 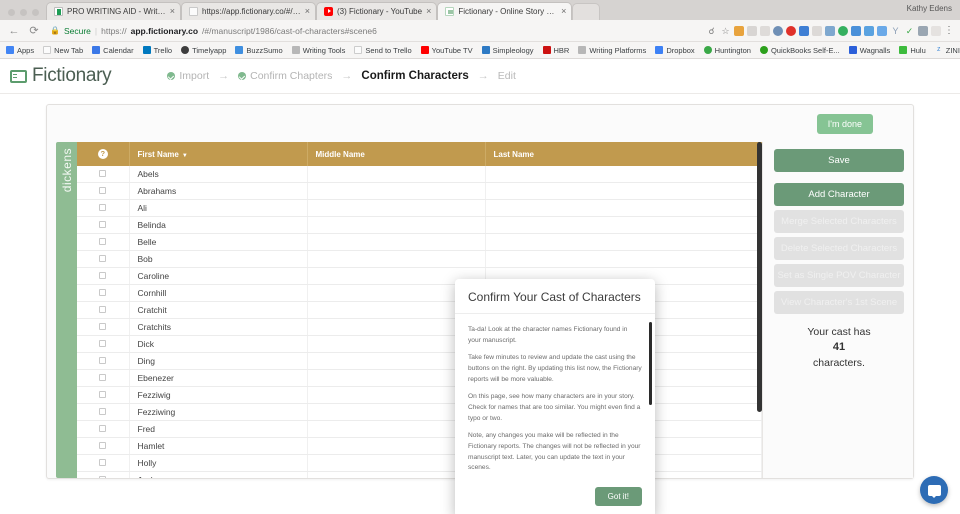 What do you see at coordinates (446, 50) in the screenshot?
I see `bookmark-item: YouTube TV` at bounding box center [446, 50].